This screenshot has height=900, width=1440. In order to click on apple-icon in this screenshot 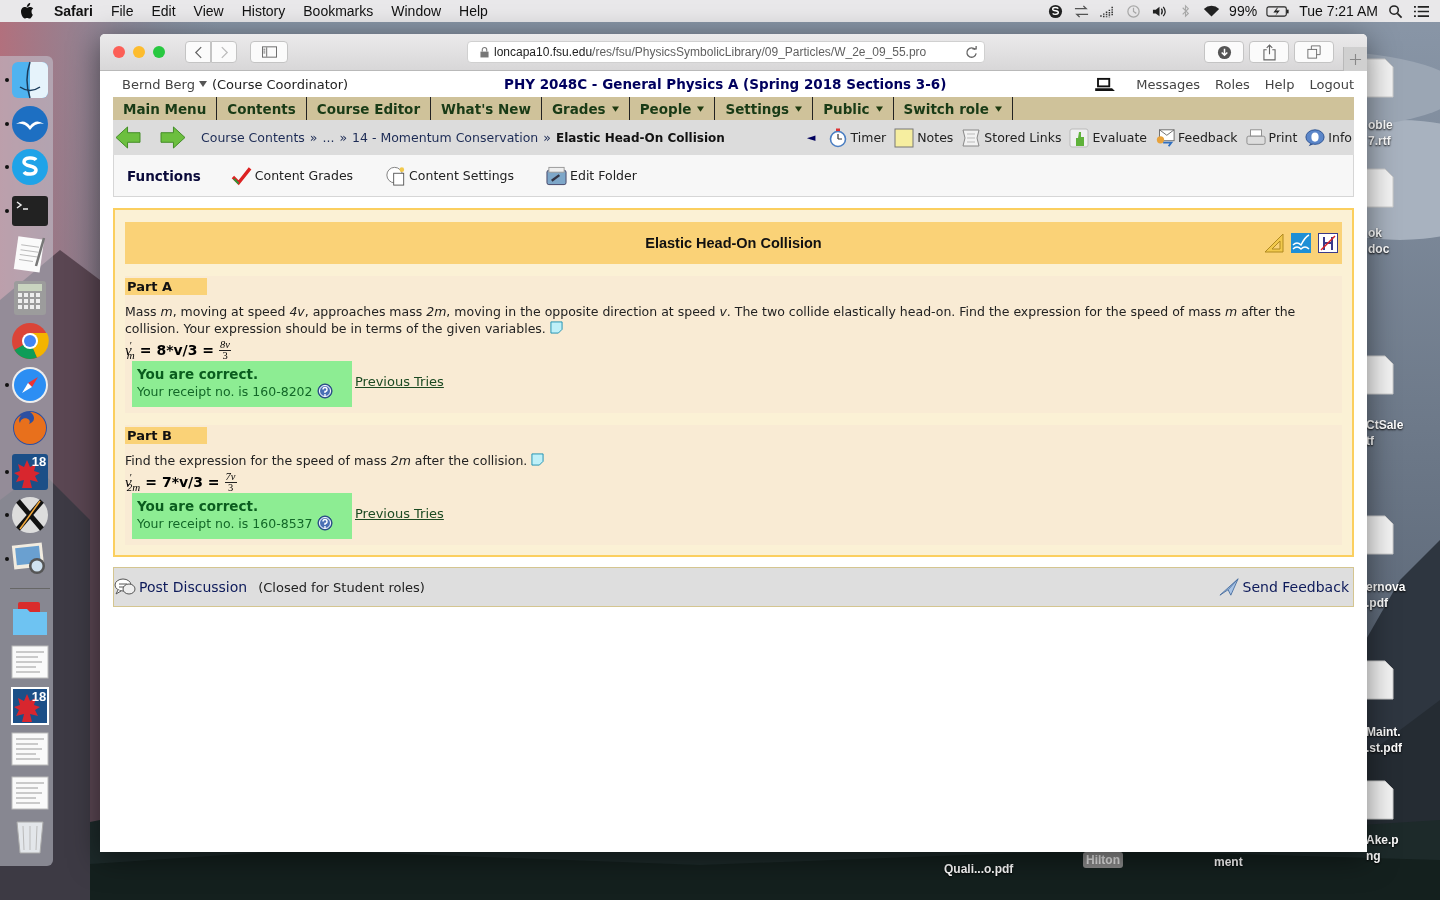, I will do `click(27, 11)`.